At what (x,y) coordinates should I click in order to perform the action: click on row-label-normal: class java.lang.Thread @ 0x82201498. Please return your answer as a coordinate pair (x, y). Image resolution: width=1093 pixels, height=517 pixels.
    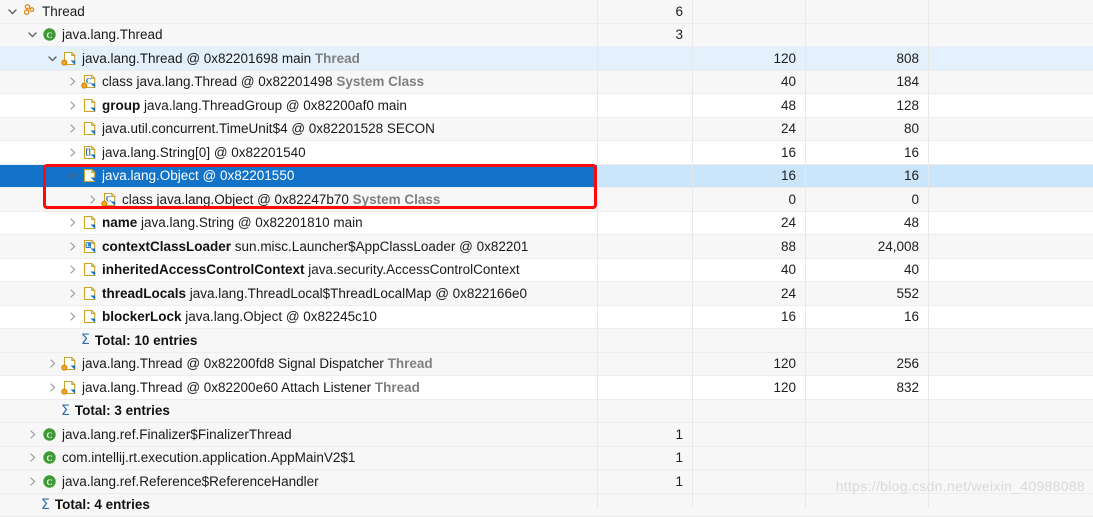
    Looking at the image, I should click on (219, 81).